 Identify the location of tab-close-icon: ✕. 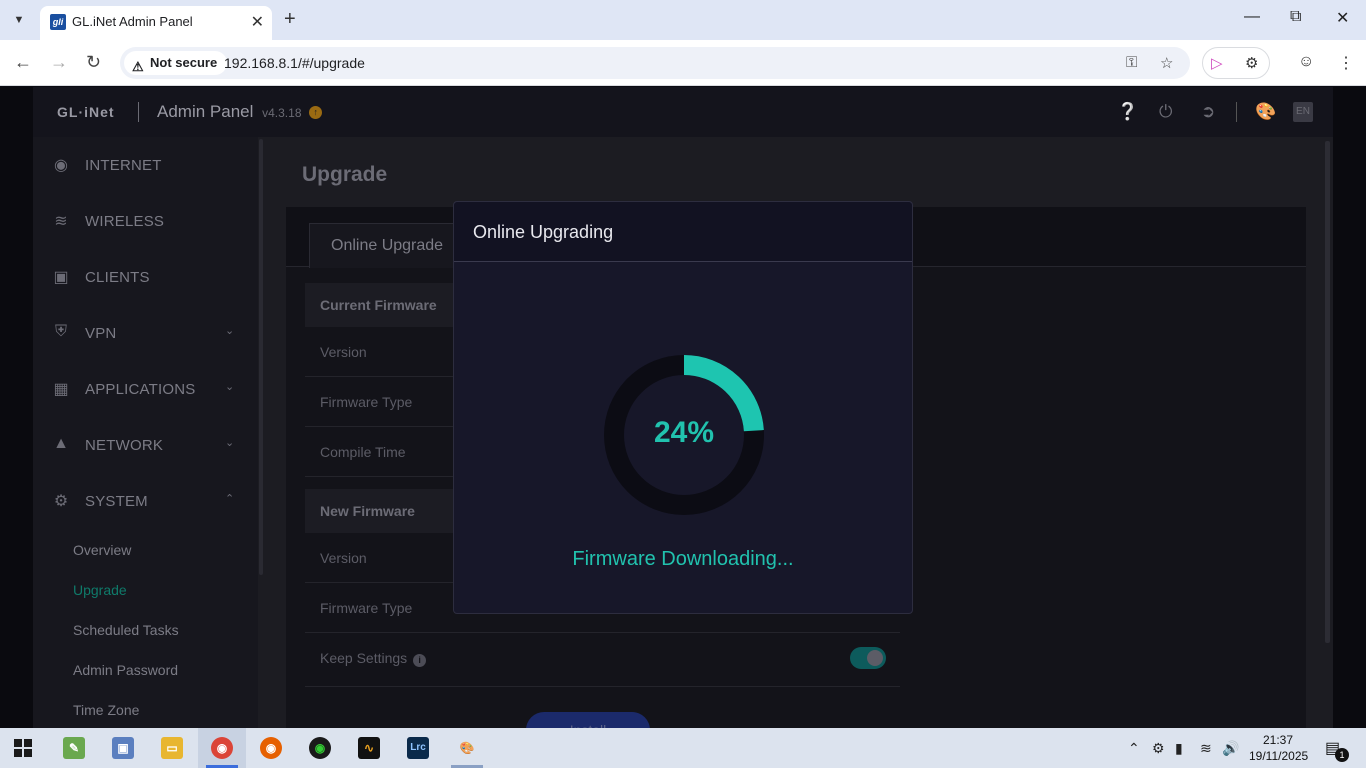
(257, 22).